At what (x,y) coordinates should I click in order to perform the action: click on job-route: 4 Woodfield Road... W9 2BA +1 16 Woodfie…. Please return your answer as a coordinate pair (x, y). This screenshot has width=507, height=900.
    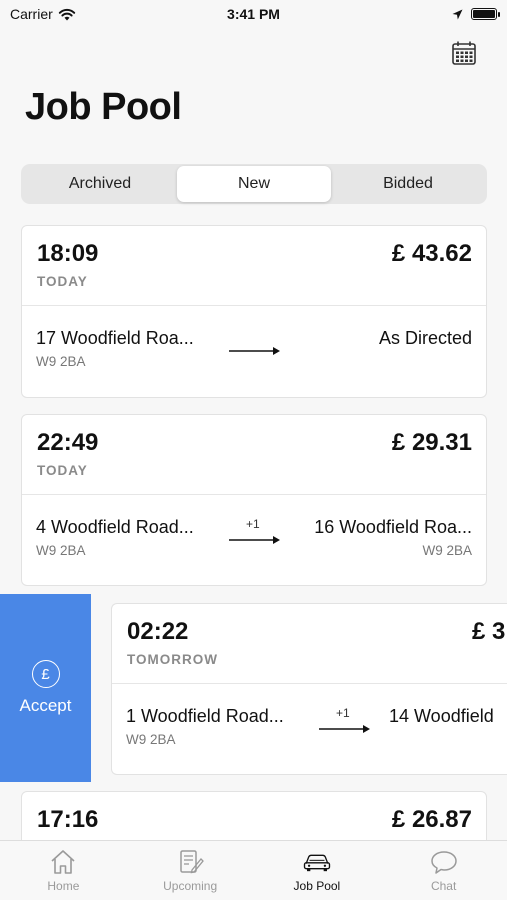
    Looking at the image, I should click on (254, 540).